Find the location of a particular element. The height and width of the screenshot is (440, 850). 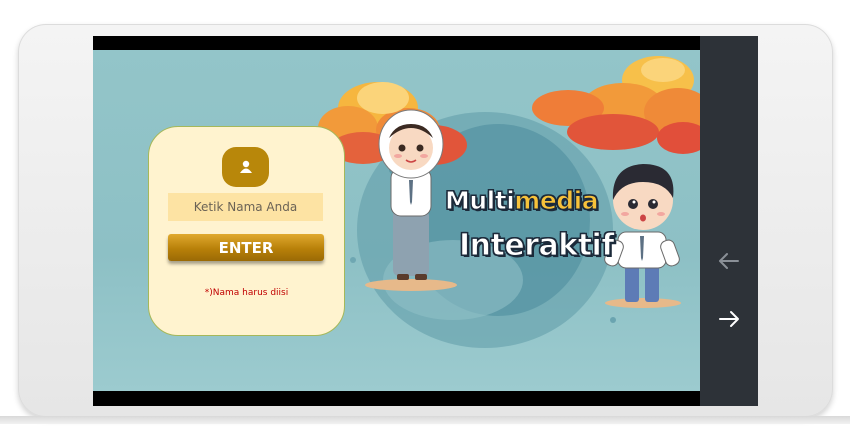

previous-slide-button is located at coordinates (729, 261).